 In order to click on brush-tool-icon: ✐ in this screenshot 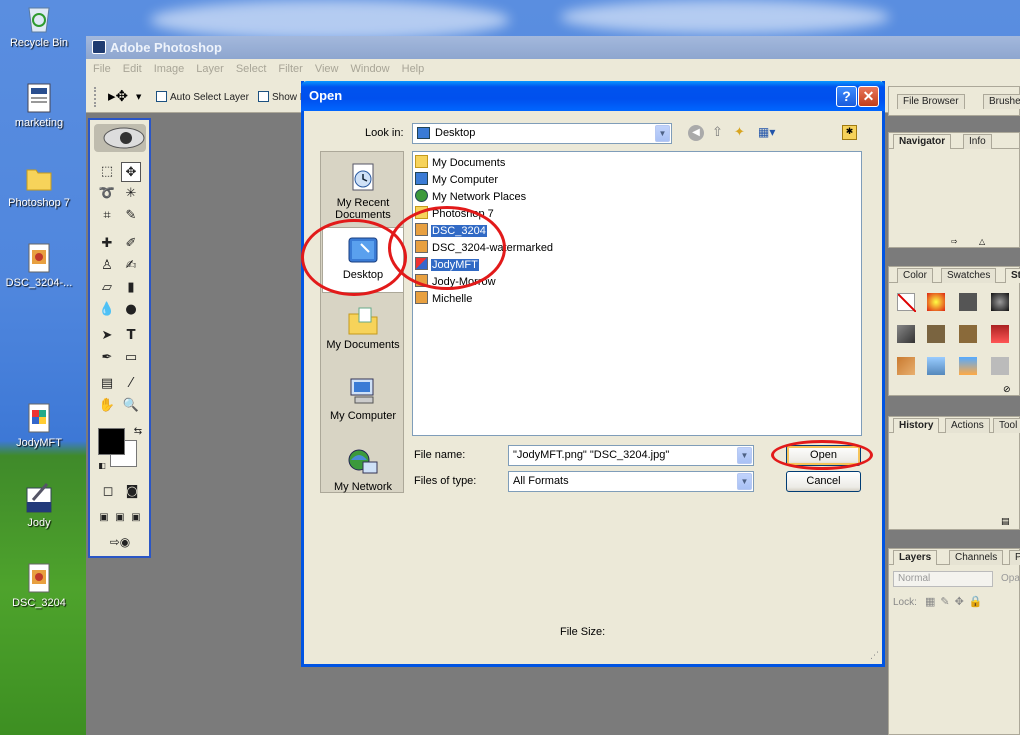, I will do `click(131, 244)`.